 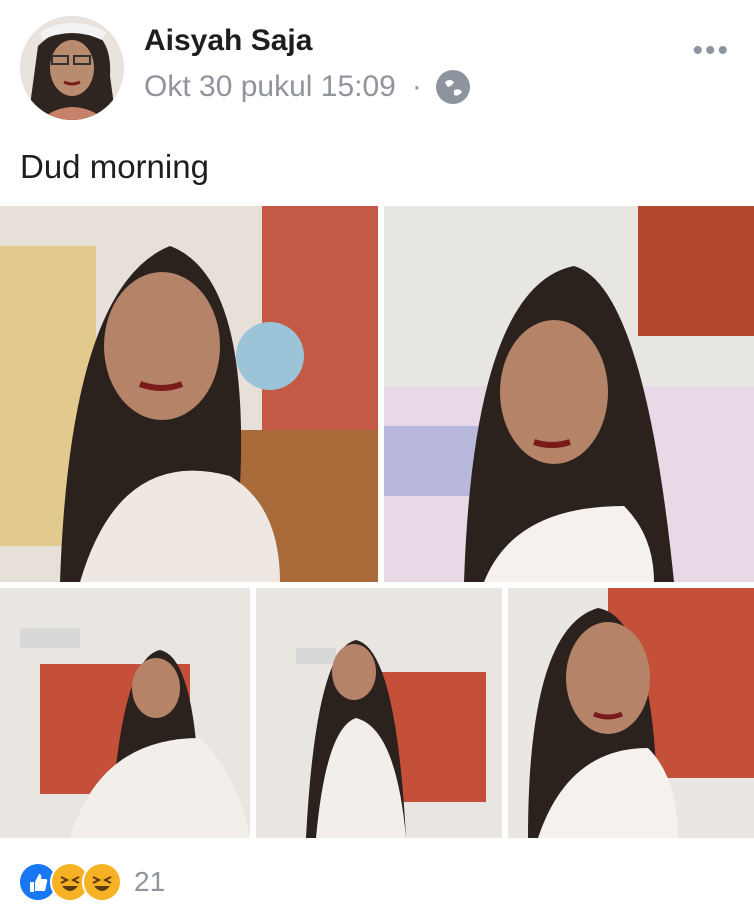 I want to click on author-name: Aisyah Saja, so click(x=228, y=41).